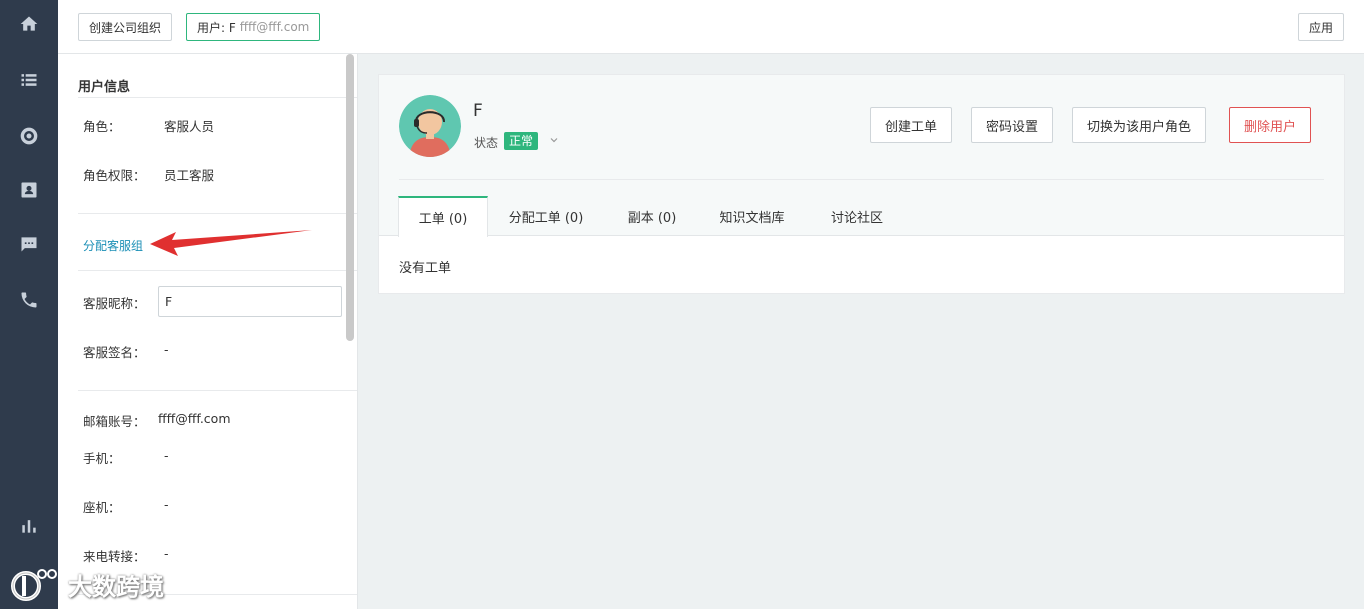 The image size is (1364, 609). I want to click on role-value: 客服人员, so click(189, 126).